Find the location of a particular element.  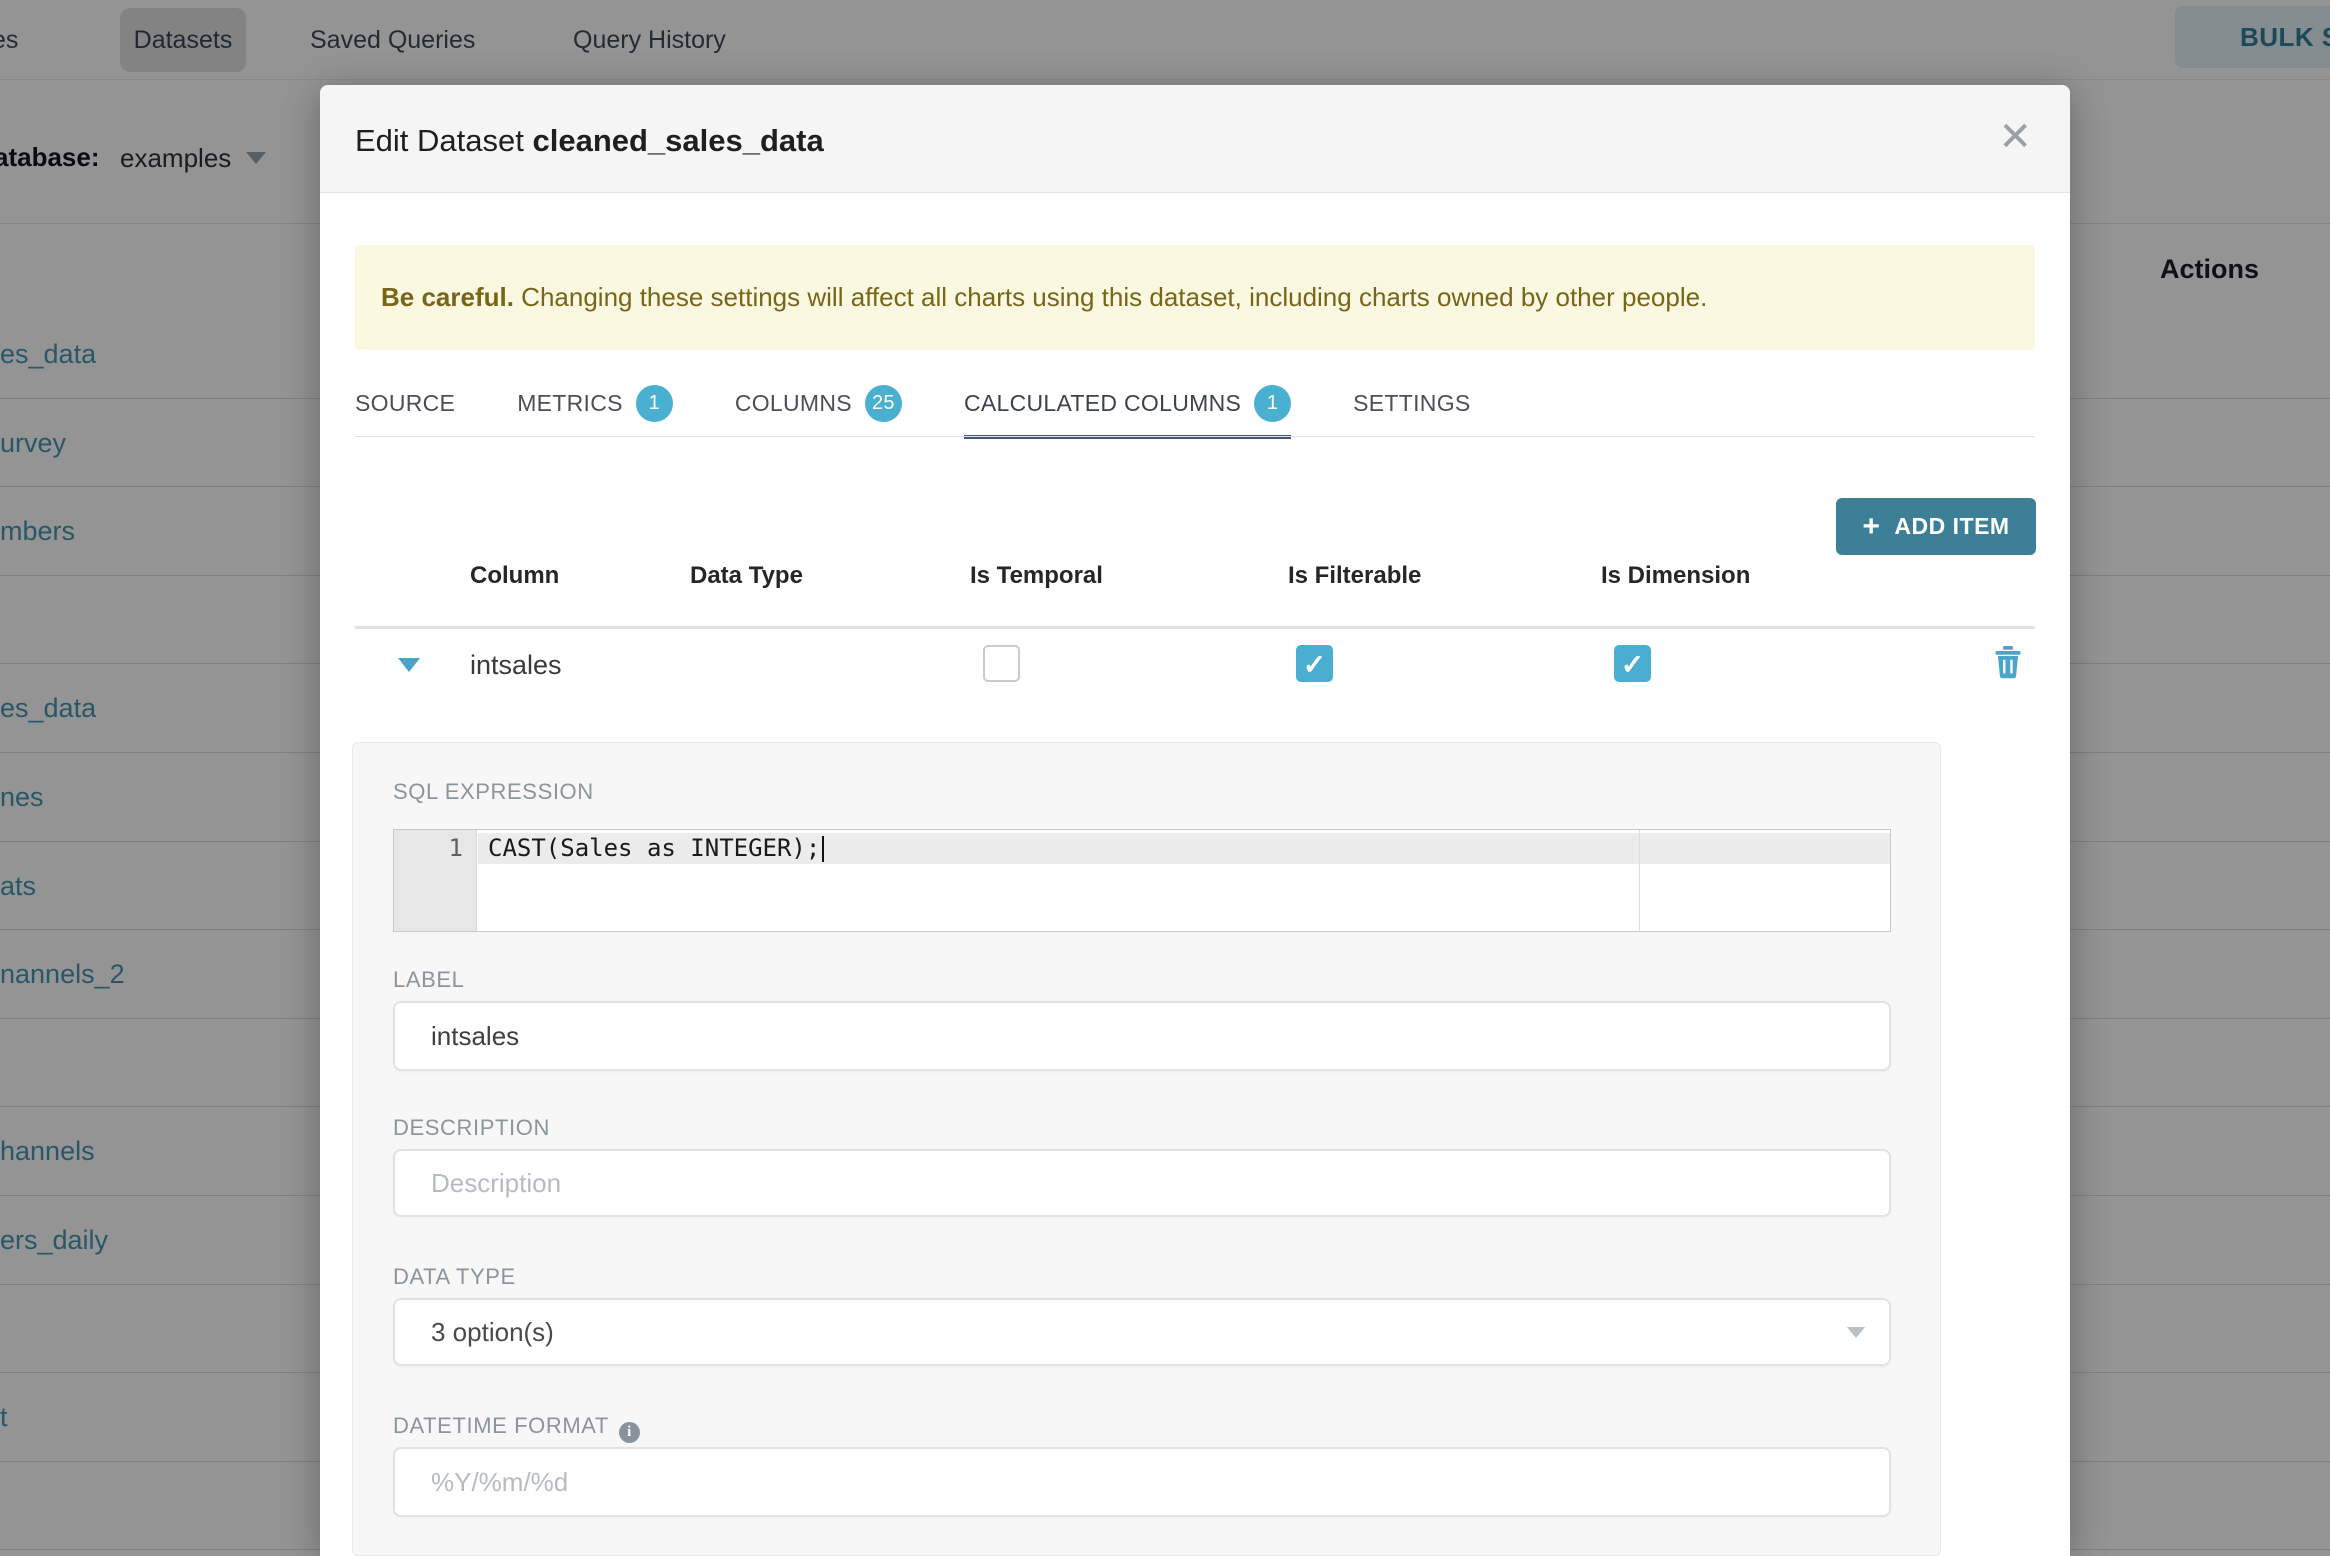

expand-caret-icon is located at coordinates (409, 665).